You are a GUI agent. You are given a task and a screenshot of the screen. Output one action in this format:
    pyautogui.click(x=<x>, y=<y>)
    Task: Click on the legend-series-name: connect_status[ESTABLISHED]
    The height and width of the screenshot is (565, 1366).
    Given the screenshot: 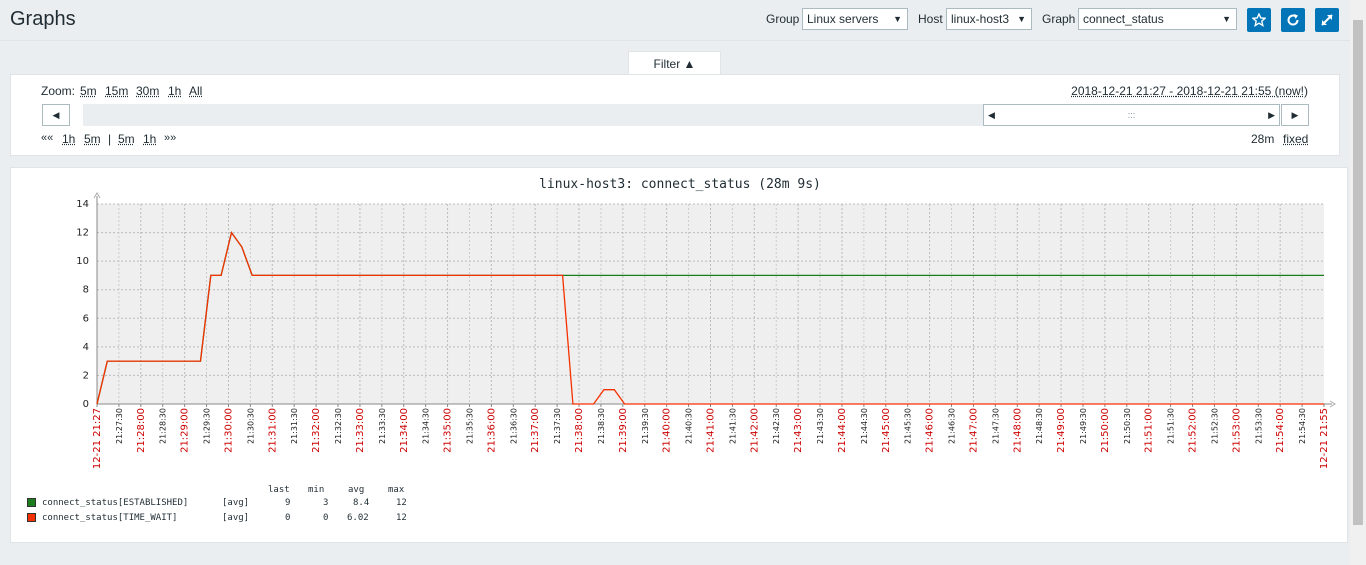 What is the action you would take?
    pyautogui.click(x=115, y=503)
    